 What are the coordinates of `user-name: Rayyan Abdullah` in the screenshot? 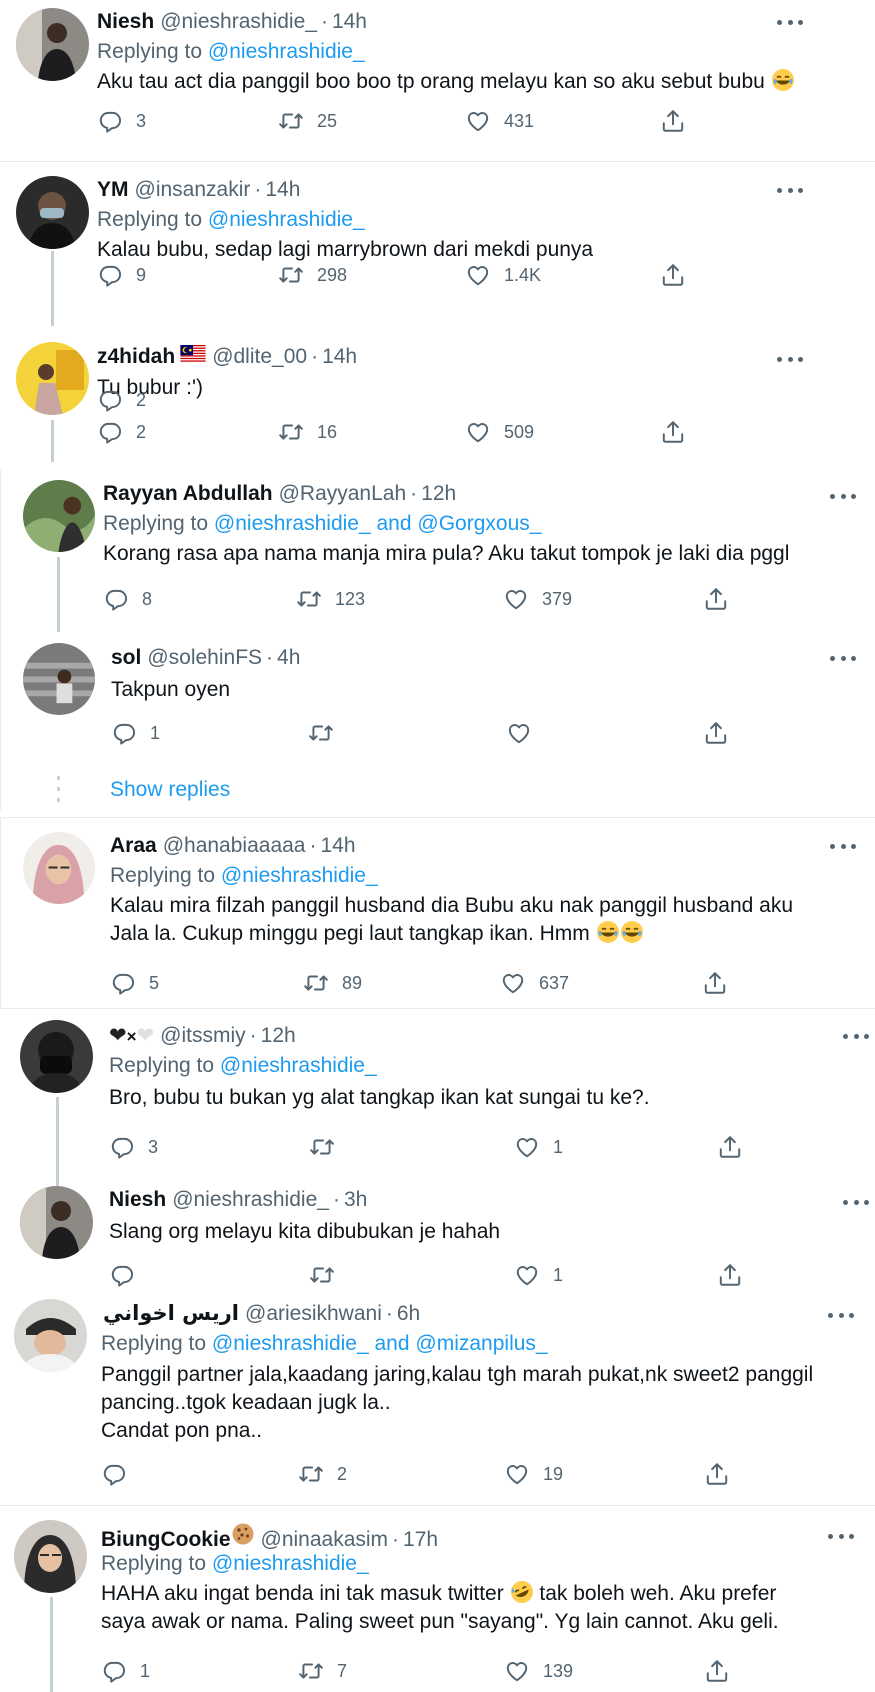 It's located at (188, 494).